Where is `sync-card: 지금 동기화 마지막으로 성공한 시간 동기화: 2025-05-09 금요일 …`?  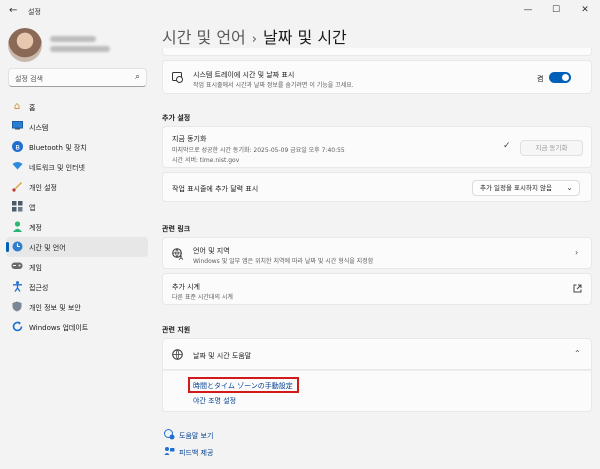 sync-card: 지금 동기화 마지막으로 성공한 시간 동기화: 2025-05-09 금요일 … is located at coordinates (377, 147).